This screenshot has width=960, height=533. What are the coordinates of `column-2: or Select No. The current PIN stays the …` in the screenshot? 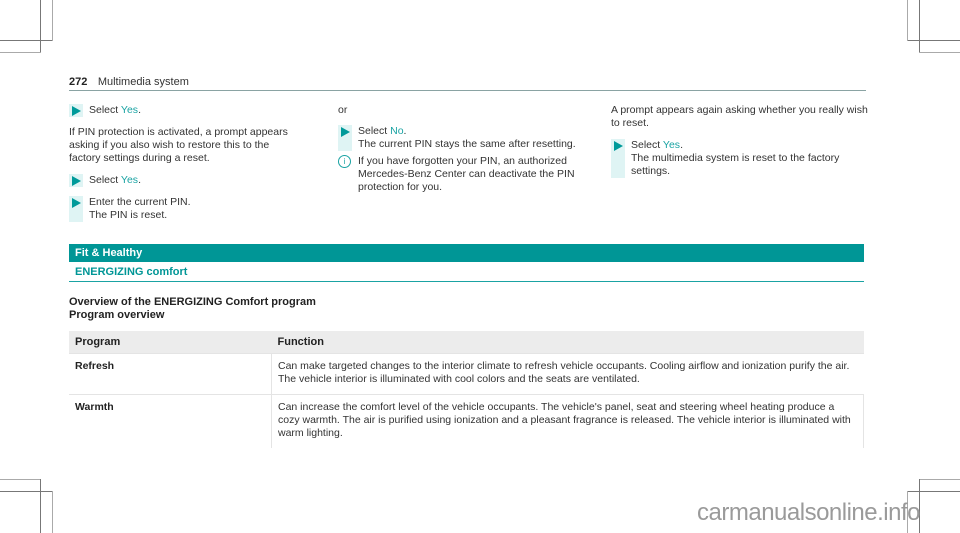 It's located at (469, 149).